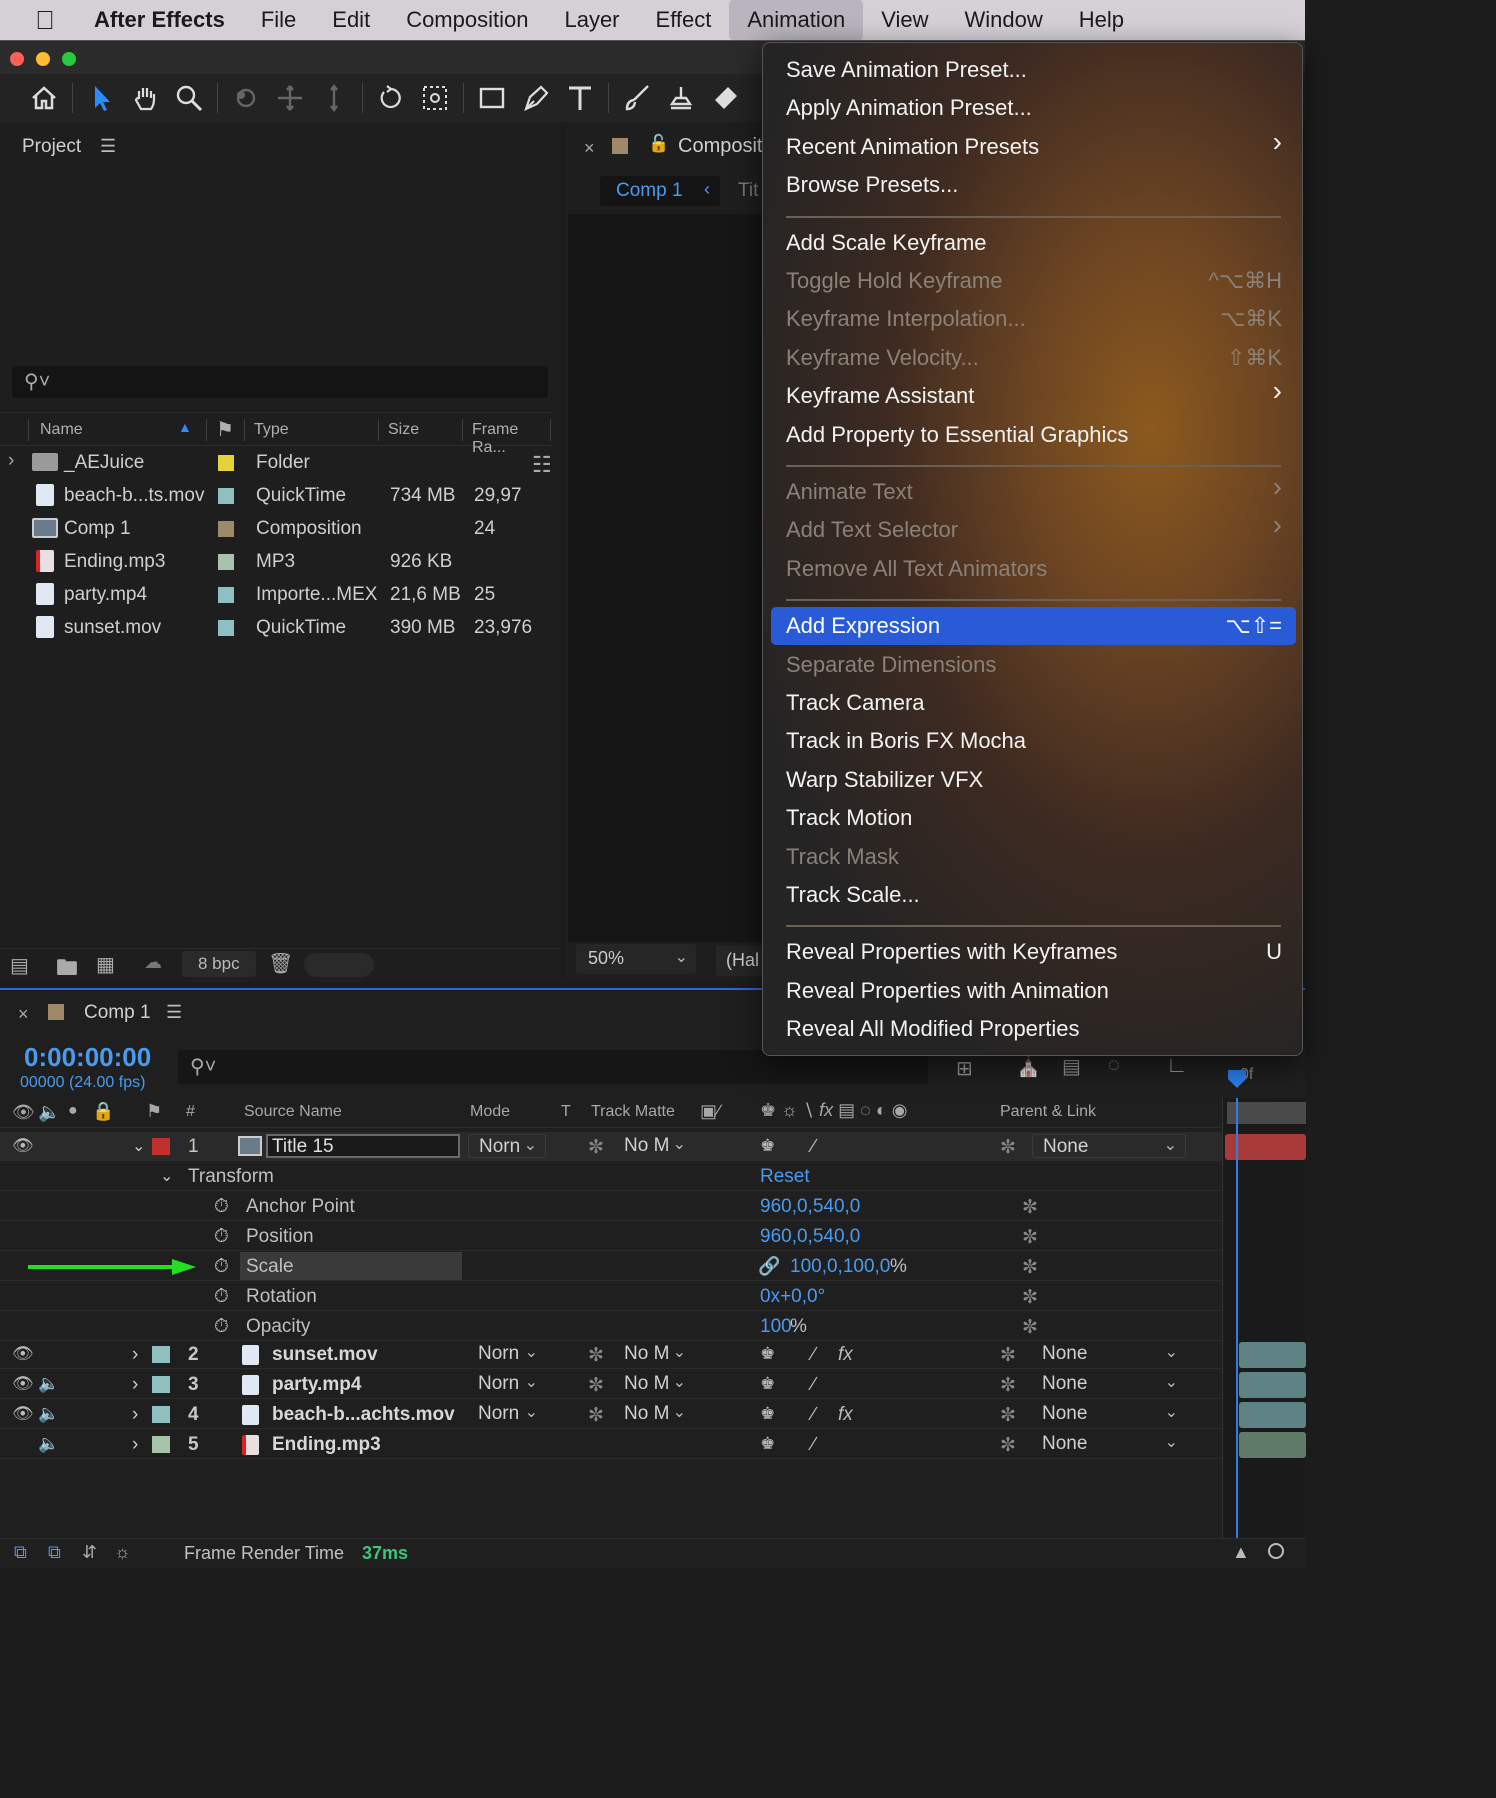 Image resolution: width=1496 pixels, height=1798 pixels. I want to click on property-value: 100, so click(776, 1327).